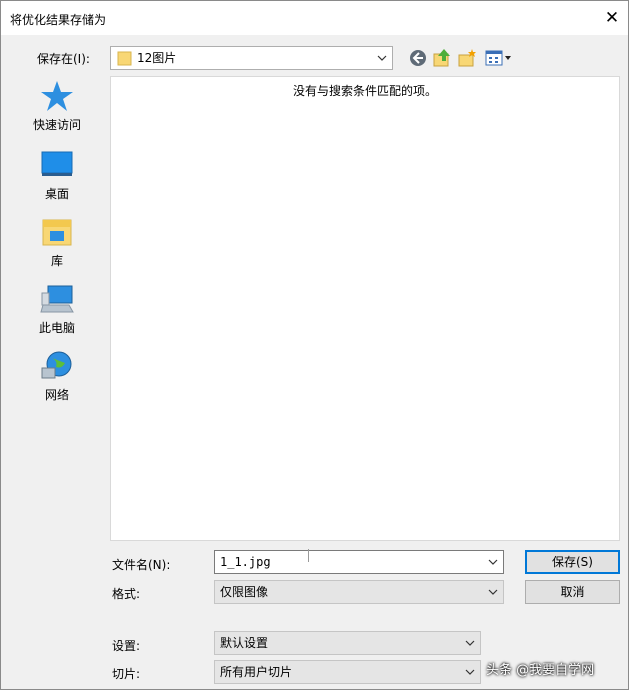  What do you see at coordinates (57, 299) in the screenshot?
I see `computer-icon` at bounding box center [57, 299].